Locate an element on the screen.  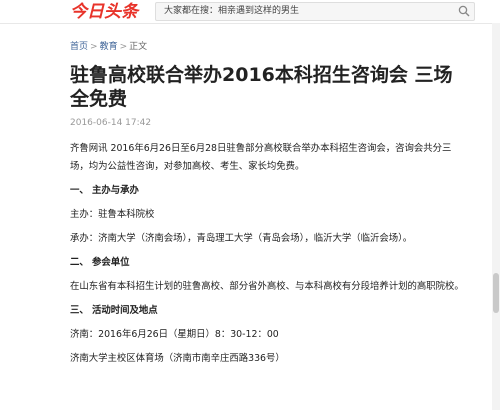
site-logo: 今日头条 is located at coordinates (104, 12).